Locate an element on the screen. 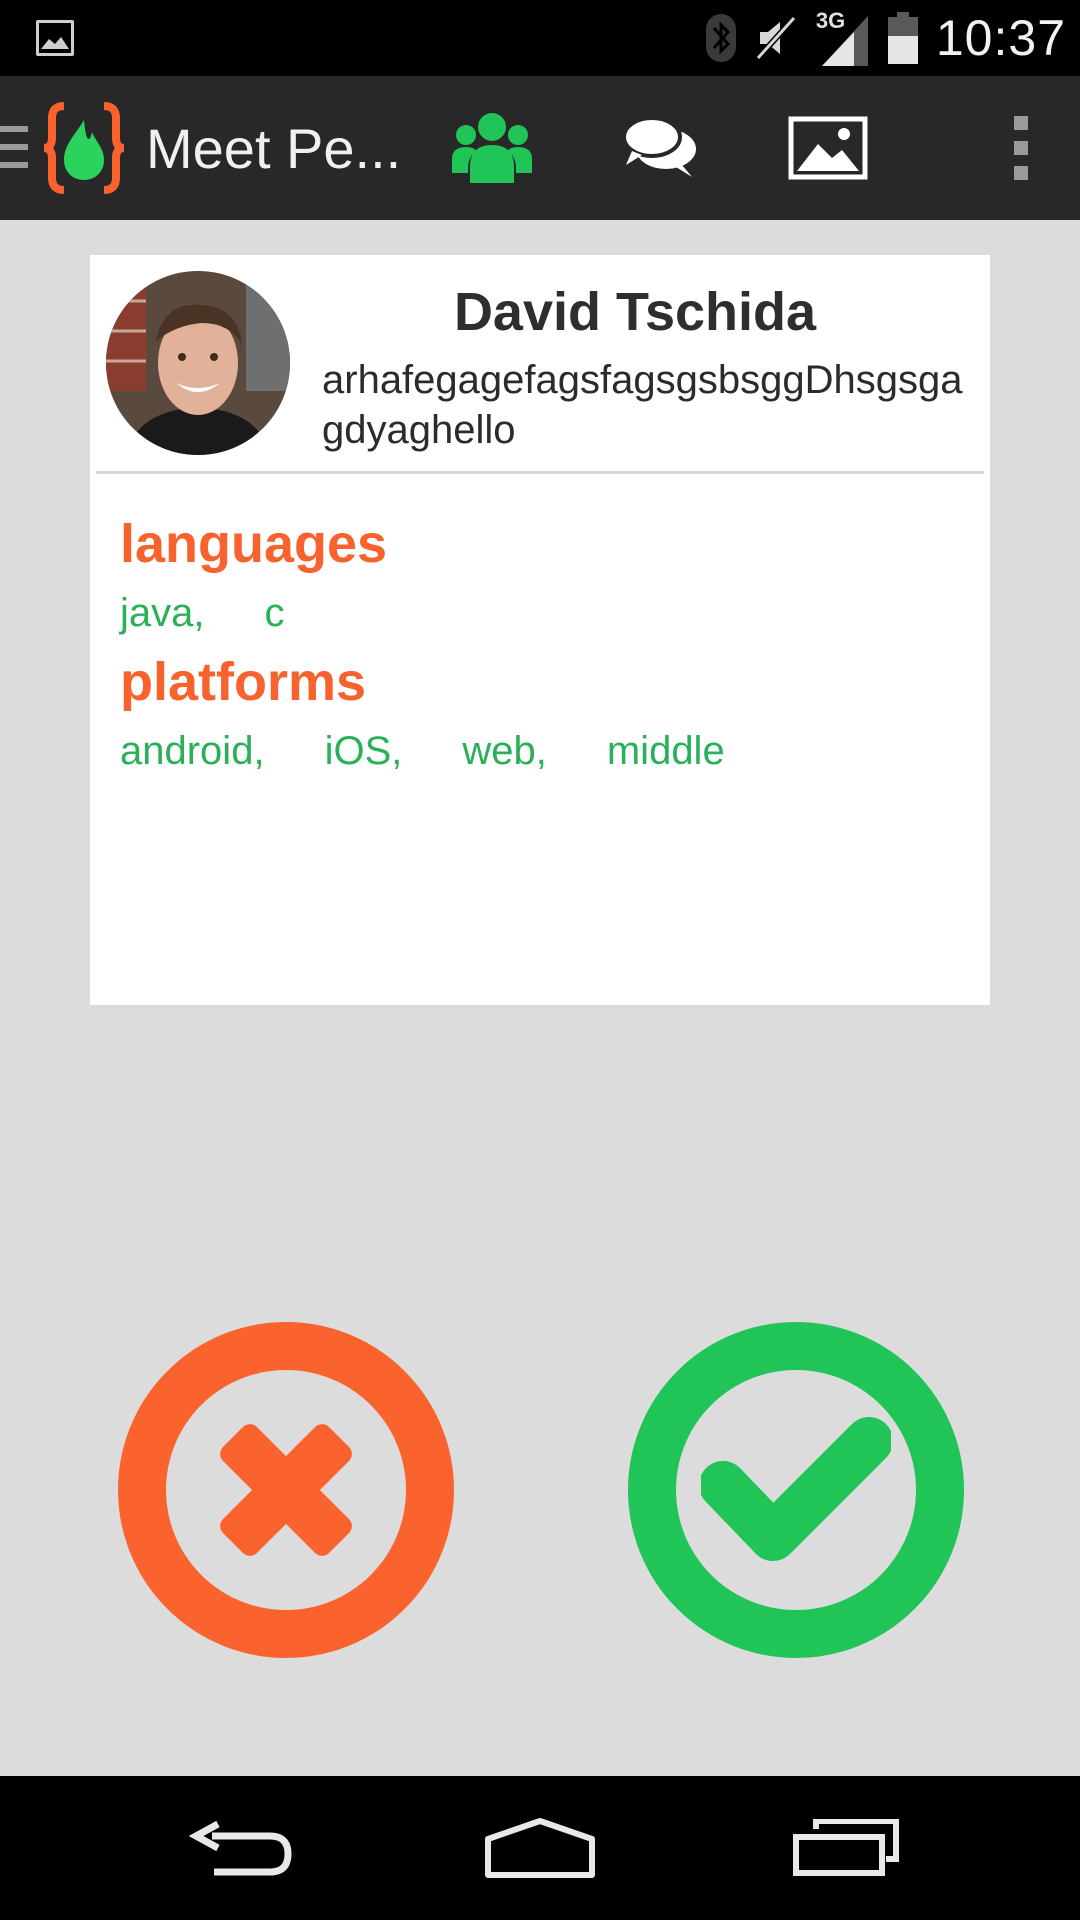 This screenshot has height=1920, width=1080. gallery-notification-icon is located at coordinates (55, 38).